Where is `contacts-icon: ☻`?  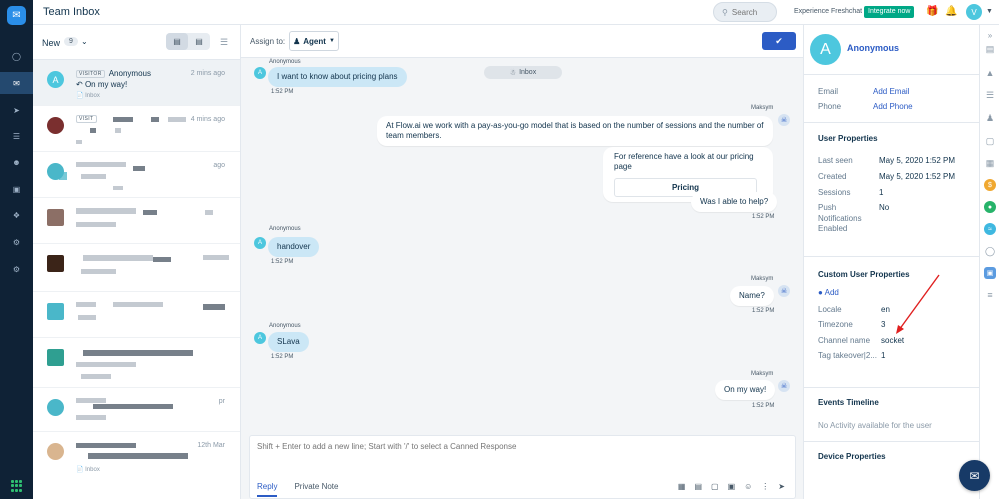 contacts-icon: ☻ is located at coordinates (16, 162).